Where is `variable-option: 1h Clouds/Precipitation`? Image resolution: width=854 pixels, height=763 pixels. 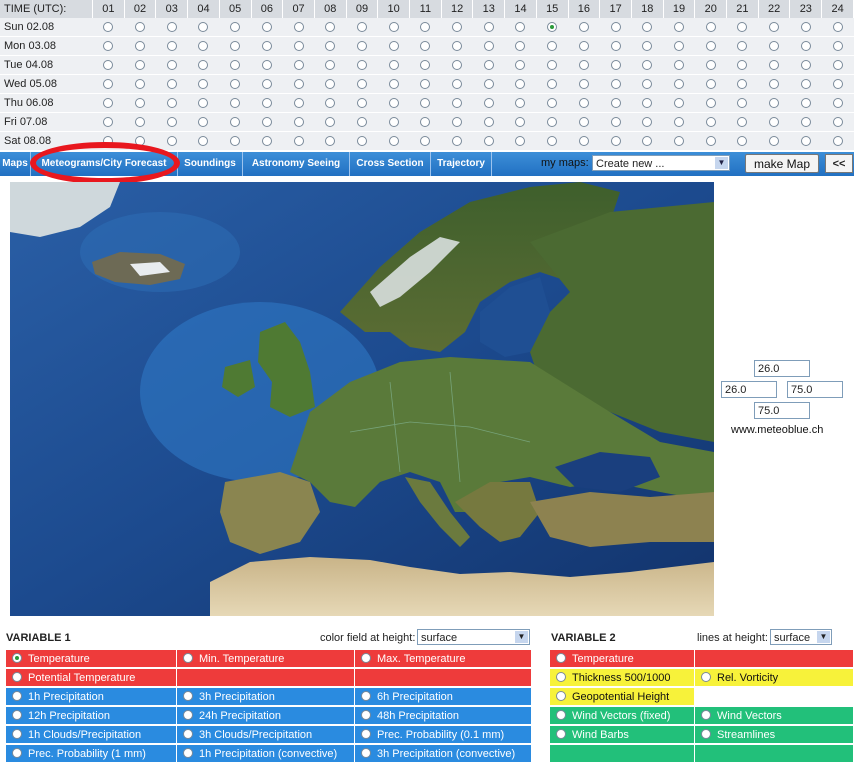
variable-option: 1h Clouds/Precipitation is located at coordinates (91, 735).